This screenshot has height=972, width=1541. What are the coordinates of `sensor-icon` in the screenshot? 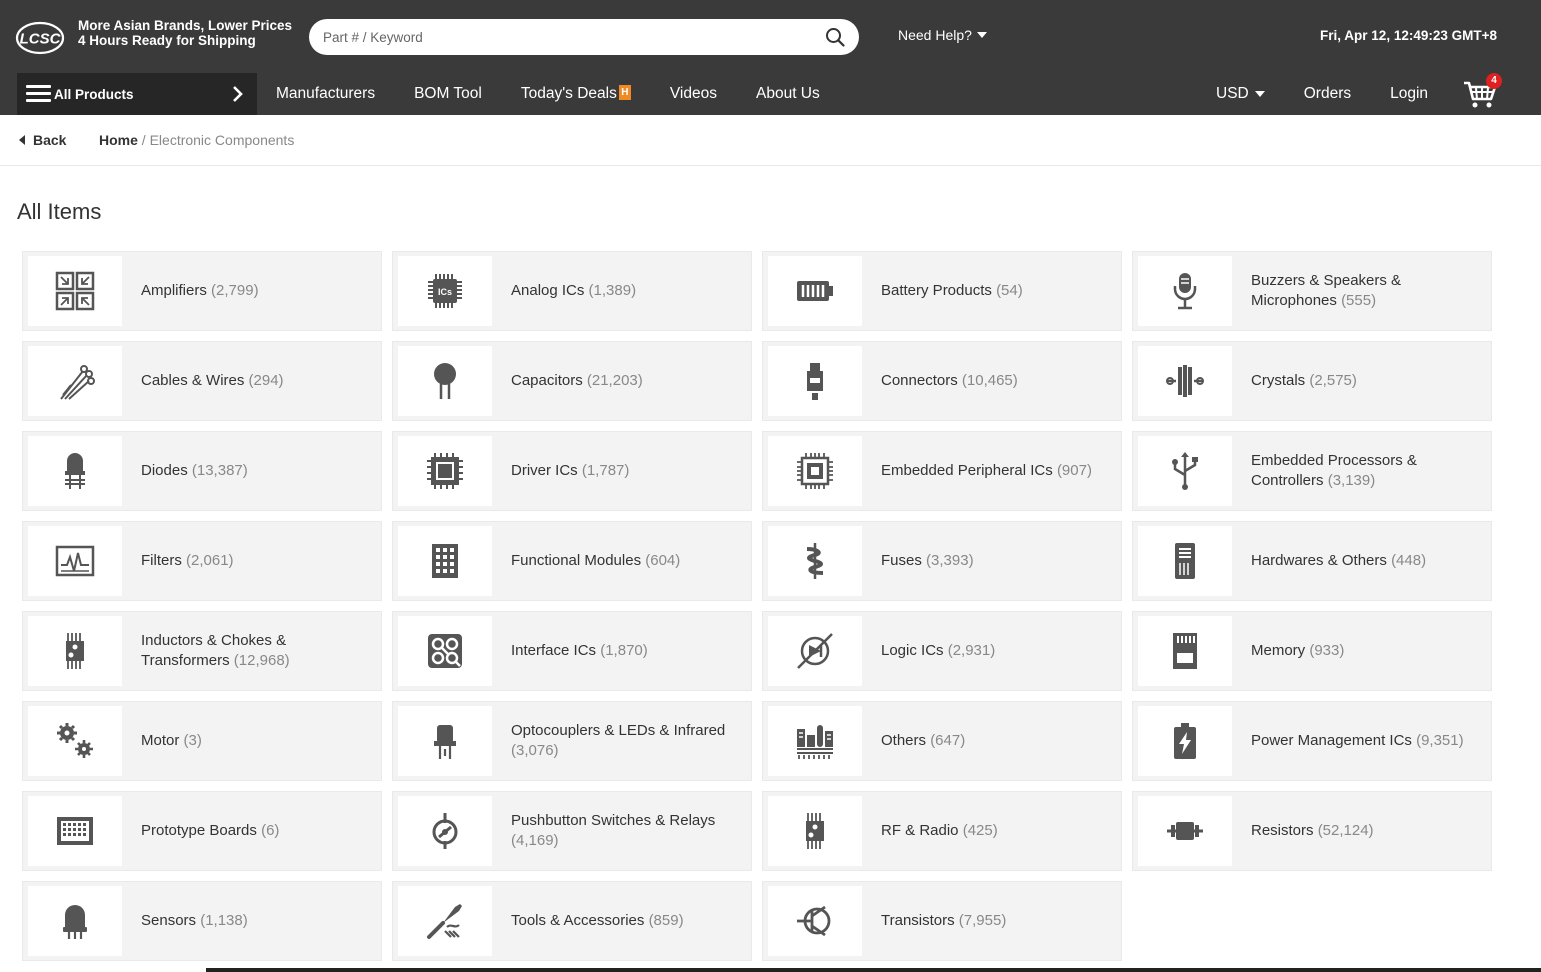 It's located at (75, 922).